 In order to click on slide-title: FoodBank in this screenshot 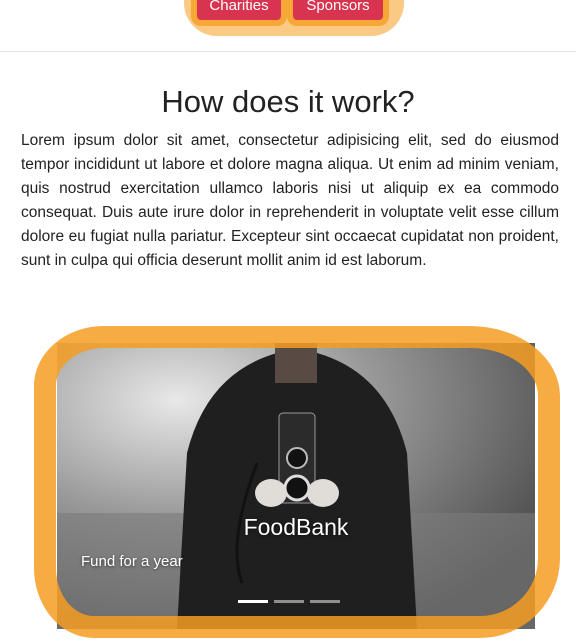, I will do `click(296, 527)`.